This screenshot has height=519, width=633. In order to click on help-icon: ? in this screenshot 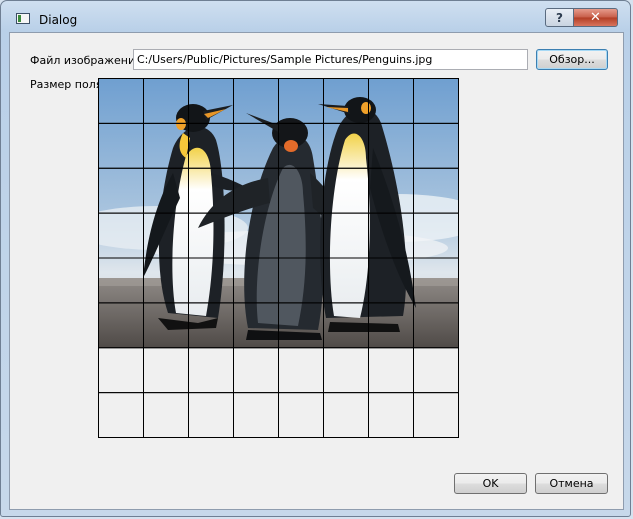, I will do `click(559, 17)`.